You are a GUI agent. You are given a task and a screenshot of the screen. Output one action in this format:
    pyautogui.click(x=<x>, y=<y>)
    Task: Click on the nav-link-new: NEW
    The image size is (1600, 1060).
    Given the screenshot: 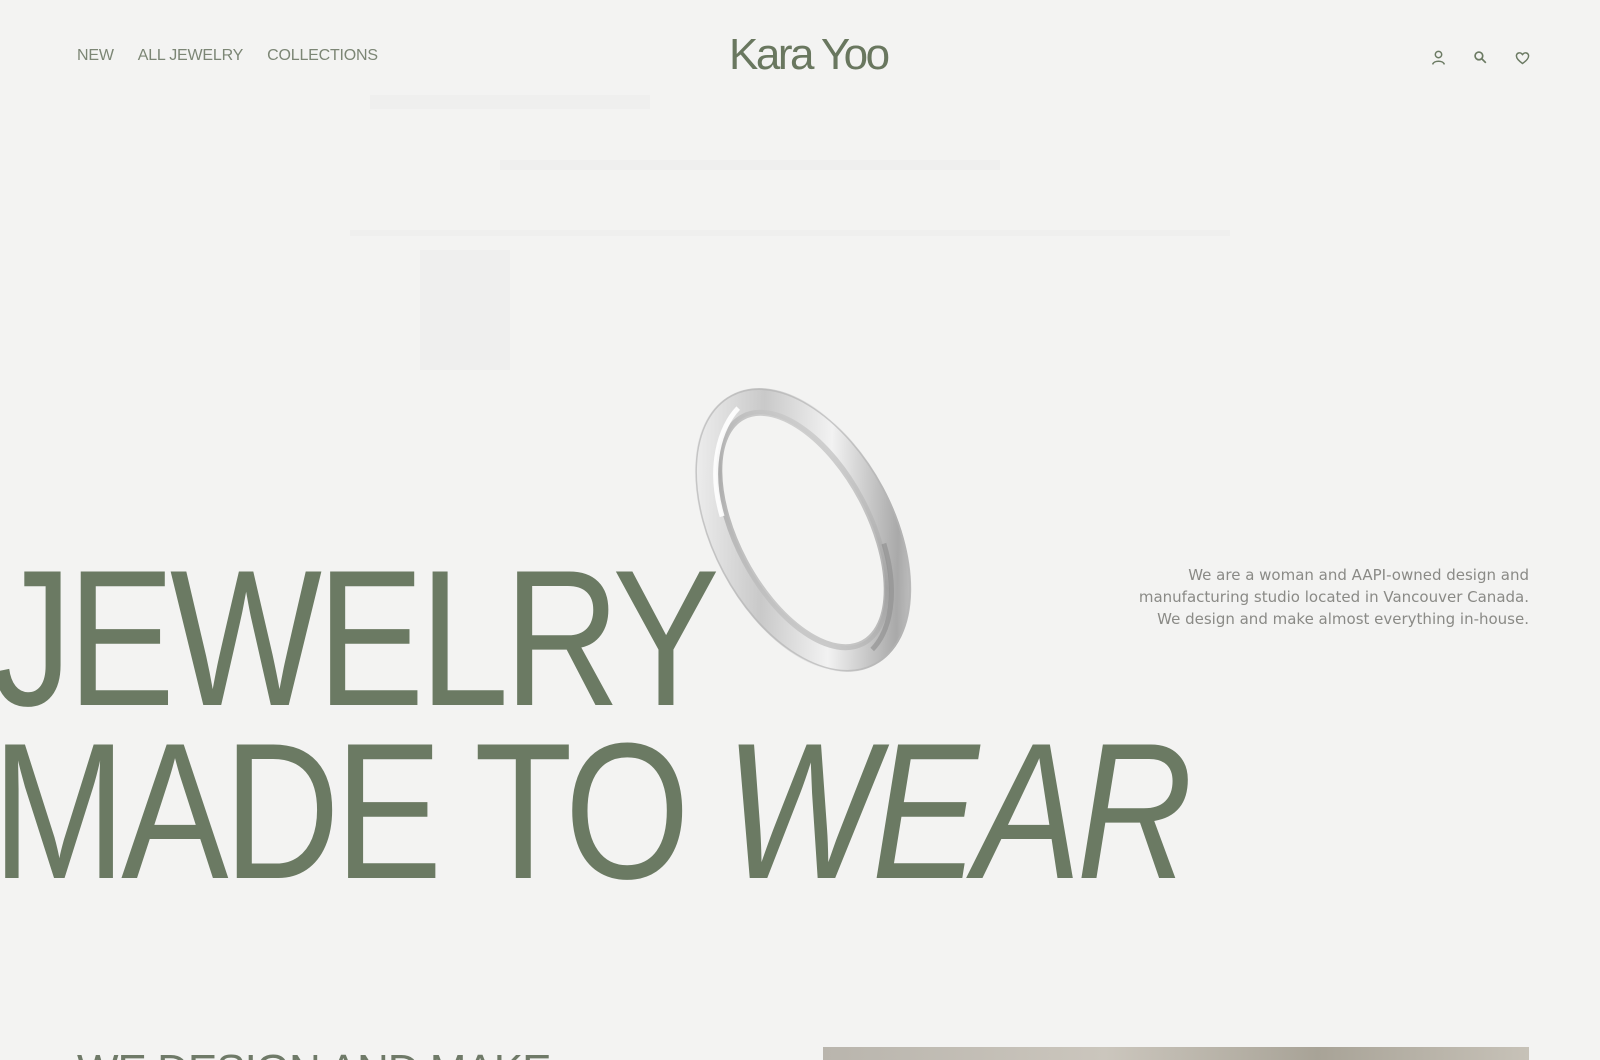 What is the action you would take?
    pyautogui.click(x=95, y=56)
    